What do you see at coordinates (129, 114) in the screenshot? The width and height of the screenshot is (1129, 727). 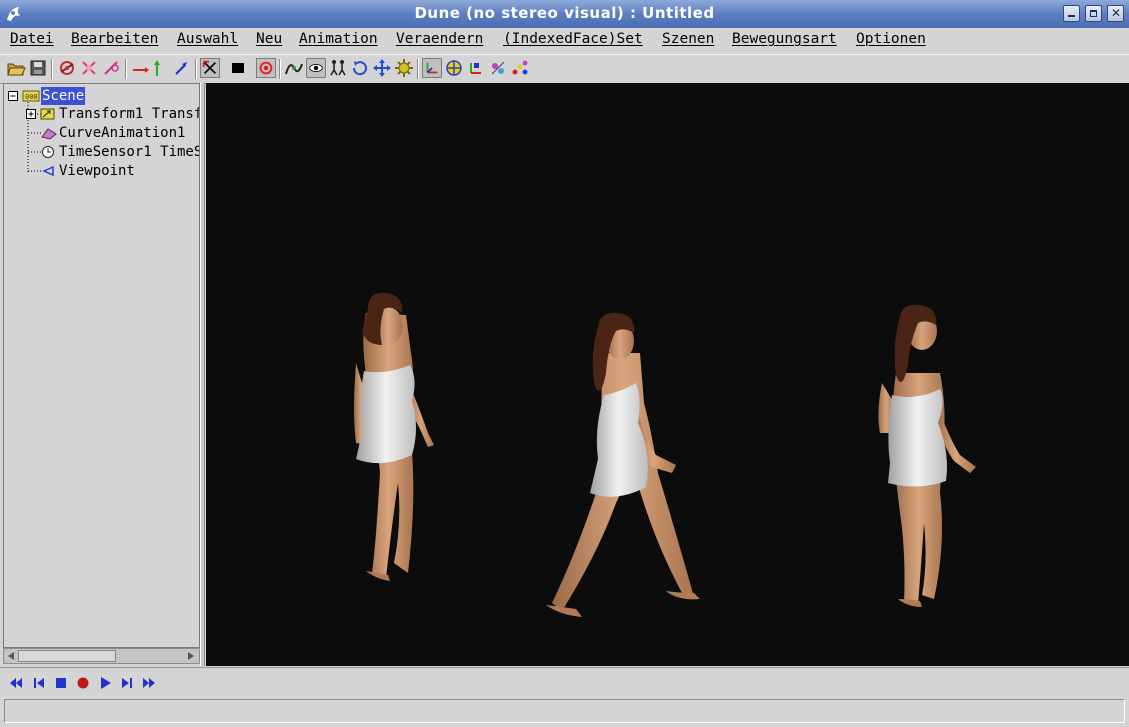 I see `tree-item-label: Transform1 Transform` at bounding box center [129, 114].